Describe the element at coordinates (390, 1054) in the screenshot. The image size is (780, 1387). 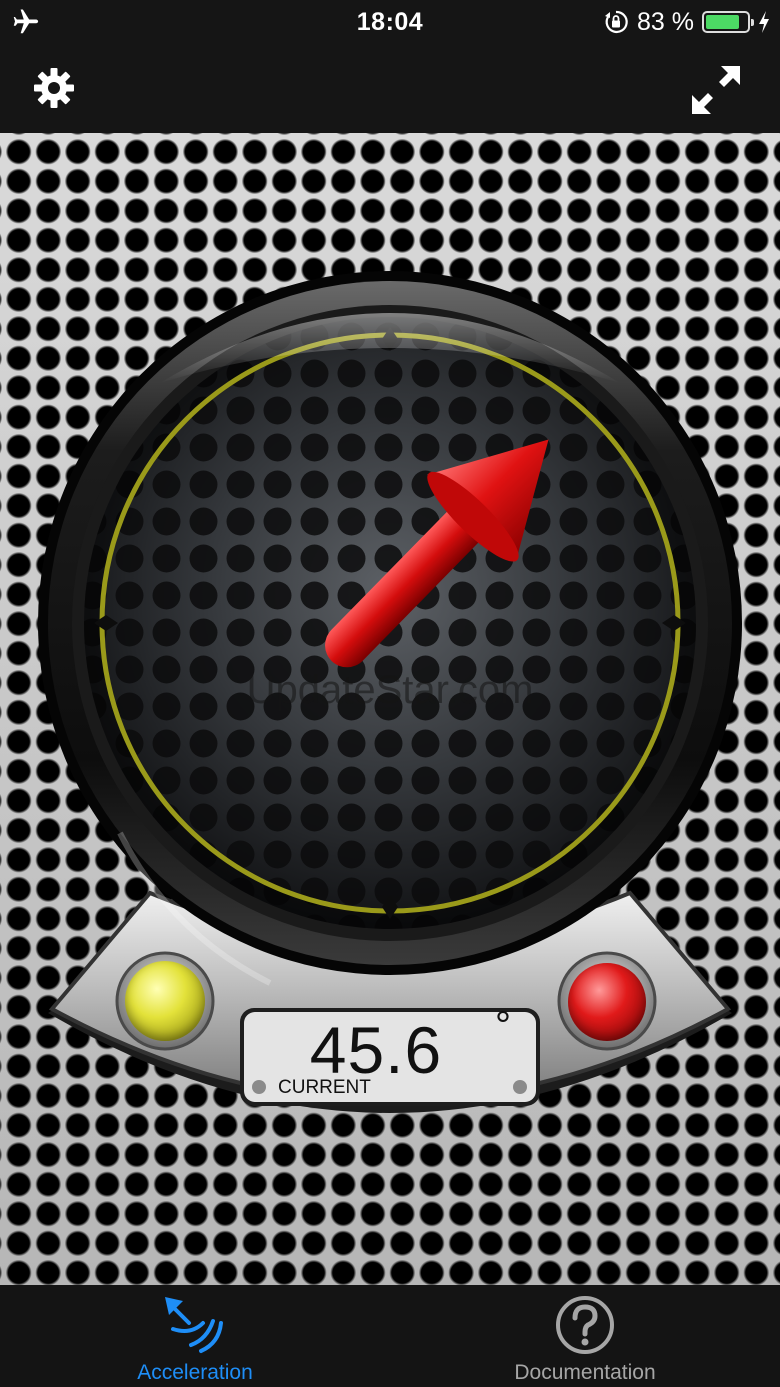
I see `angle-readout: 45.6 ° CURRENT` at that location.